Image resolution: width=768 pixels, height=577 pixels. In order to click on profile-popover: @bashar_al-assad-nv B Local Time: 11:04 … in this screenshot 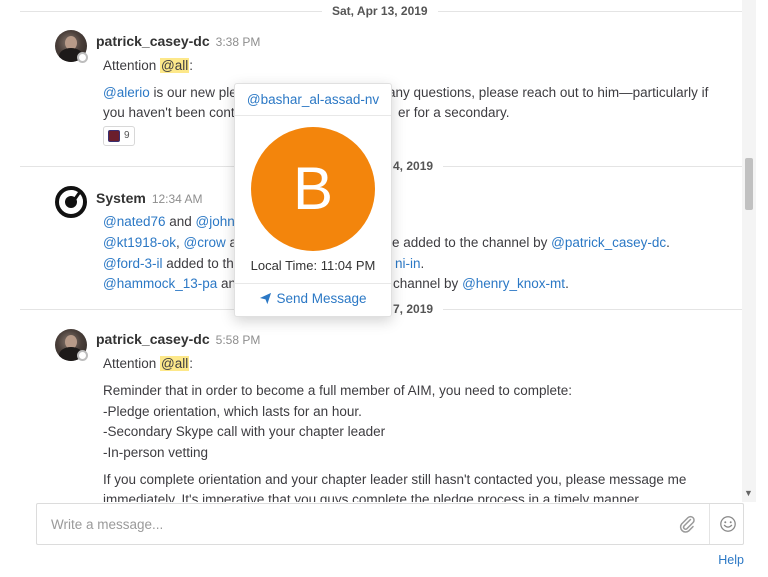, I will do `click(313, 200)`.